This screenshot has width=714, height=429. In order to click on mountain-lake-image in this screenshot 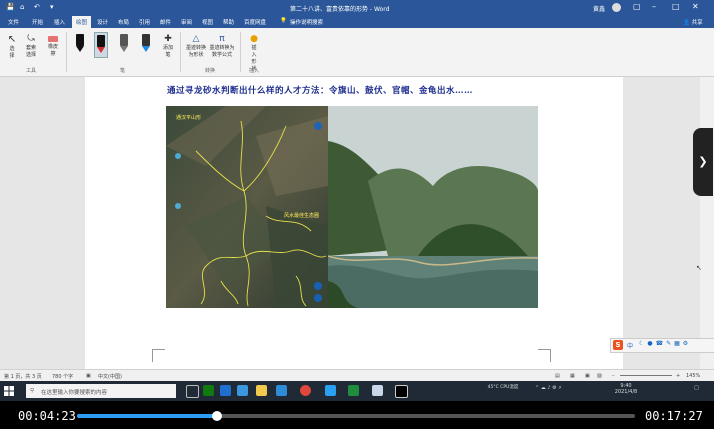, I will do `click(433, 207)`.